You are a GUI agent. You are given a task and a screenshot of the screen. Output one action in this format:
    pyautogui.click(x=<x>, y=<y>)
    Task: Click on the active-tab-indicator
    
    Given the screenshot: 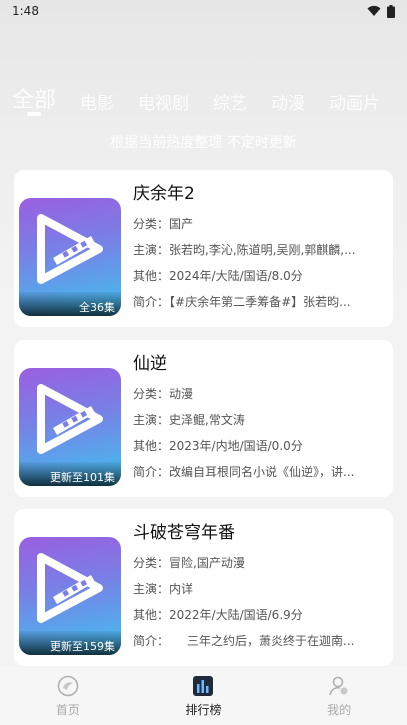 What is the action you would take?
    pyautogui.click(x=34, y=114)
    